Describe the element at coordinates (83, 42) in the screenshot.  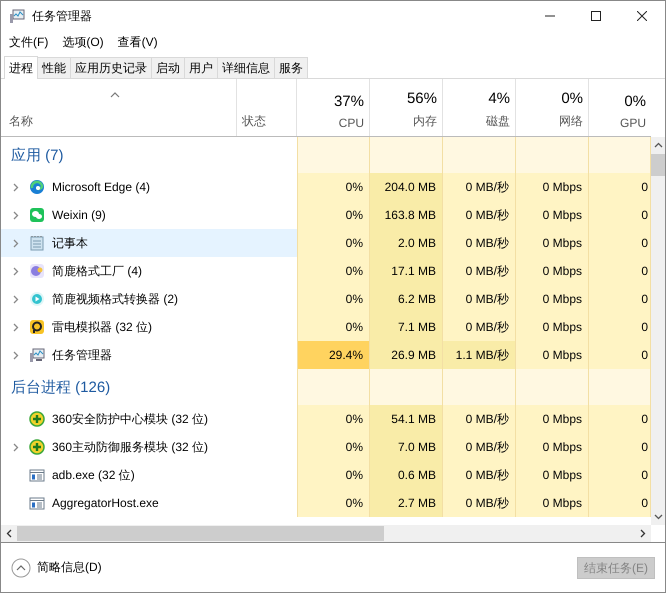
I see `menu-item: 选项(O)` at that location.